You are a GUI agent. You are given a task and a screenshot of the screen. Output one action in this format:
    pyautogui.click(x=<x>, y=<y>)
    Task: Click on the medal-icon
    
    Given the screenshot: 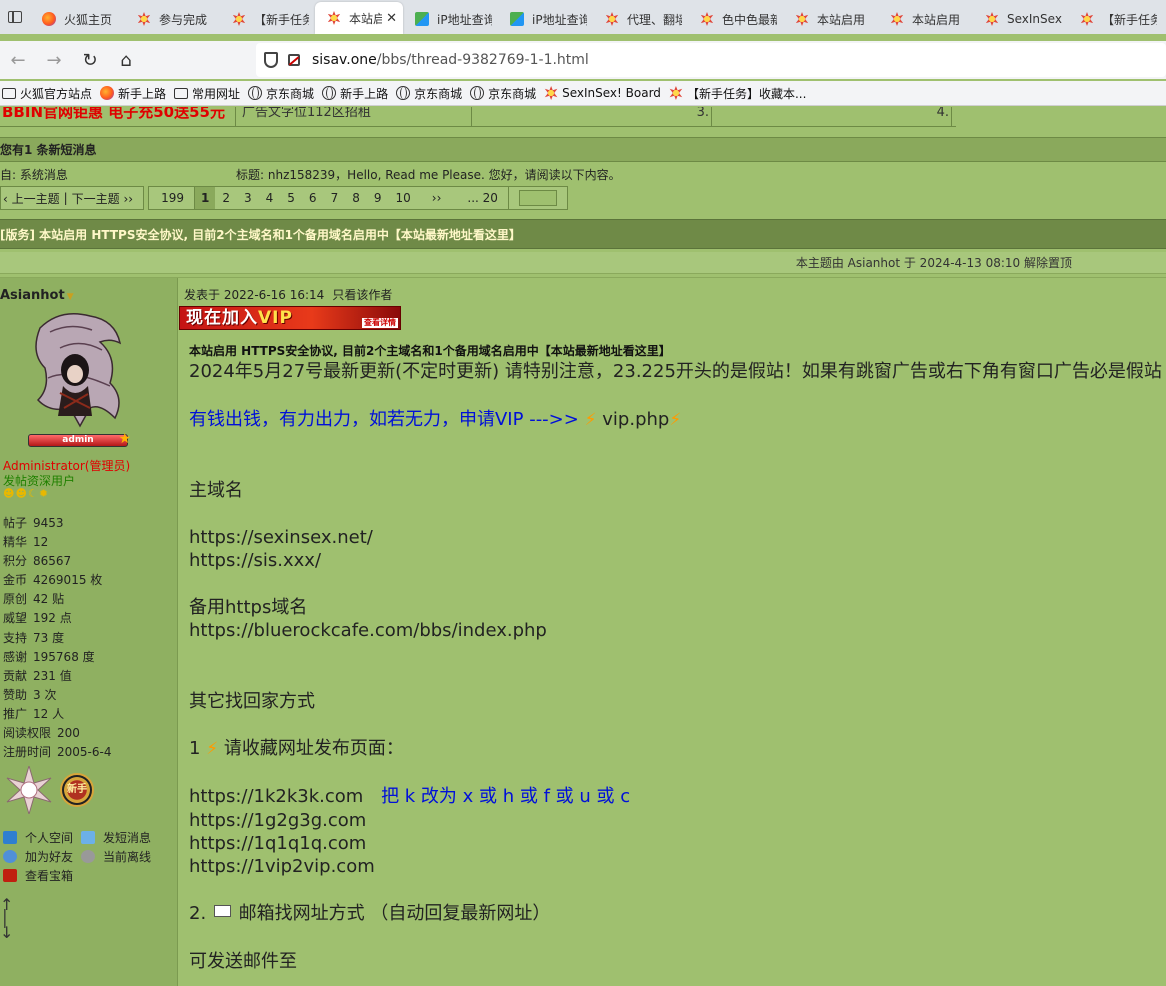 What is the action you would take?
    pyautogui.click(x=29, y=790)
    